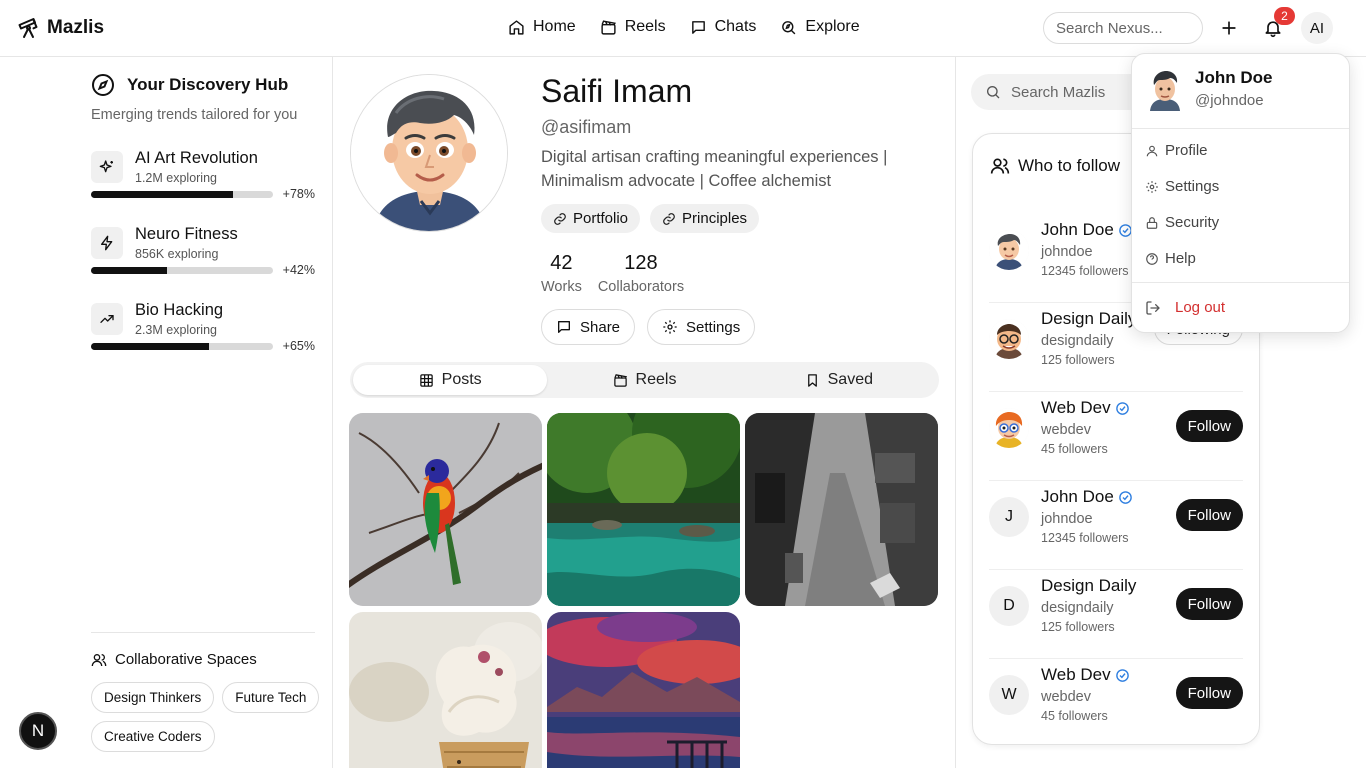  I want to click on trend-count: 856K exploring, so click(177, 254).